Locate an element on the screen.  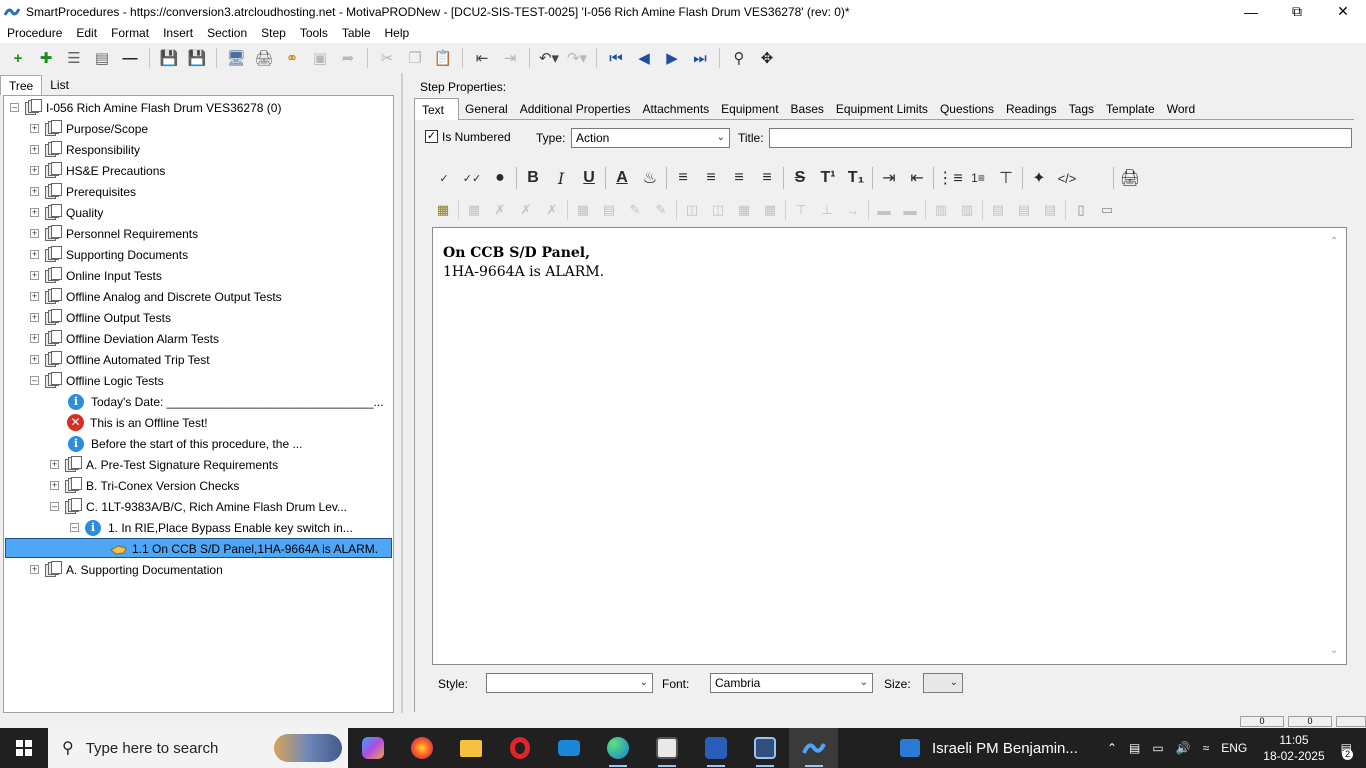
outdent-icon: ⇥ is located at coordinates (510, 58).